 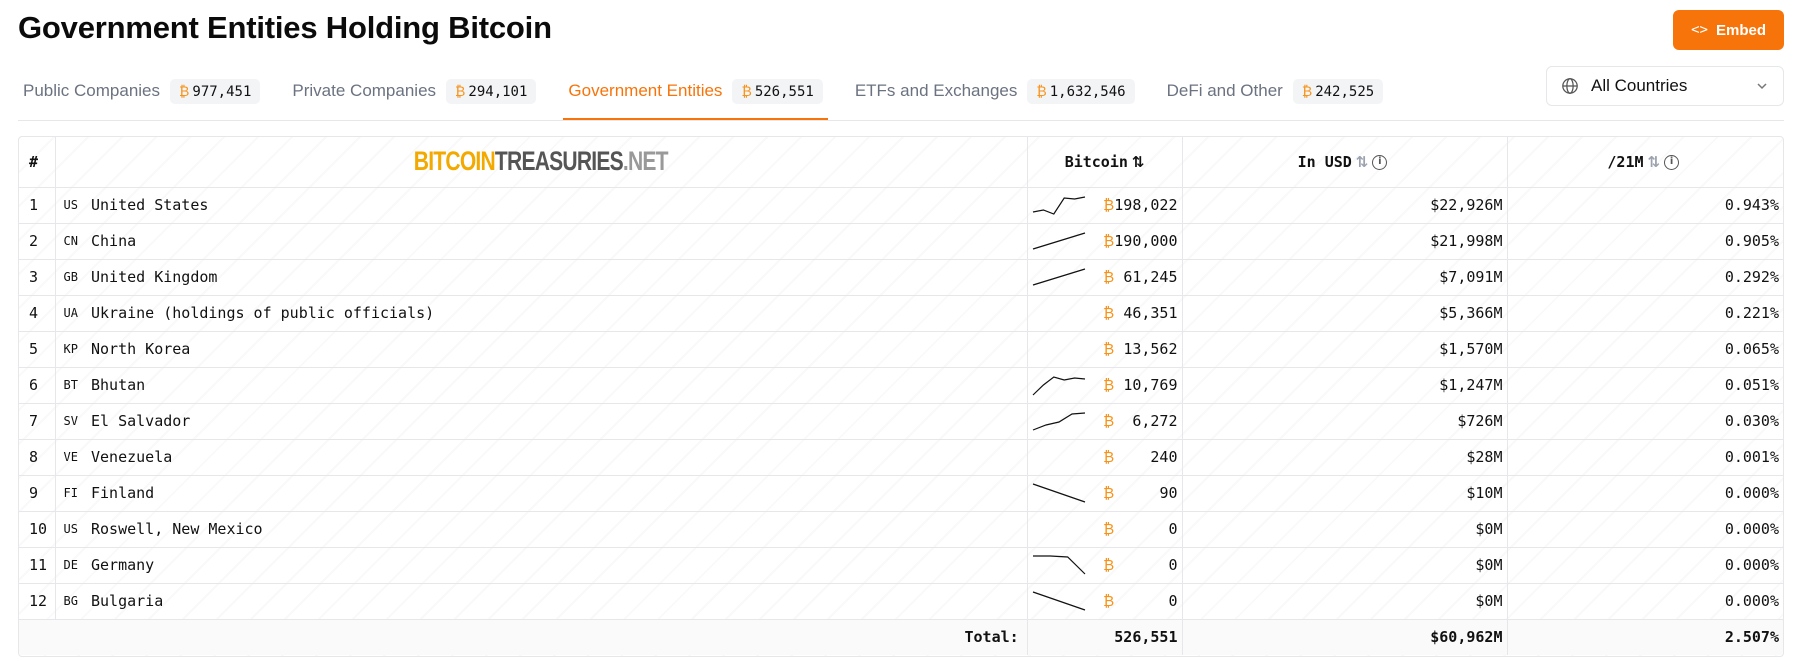 I want to click on table-row: 7 SV El Salvador ₿ 6,272 $726M 0.030%, so click(x=901, y=421).